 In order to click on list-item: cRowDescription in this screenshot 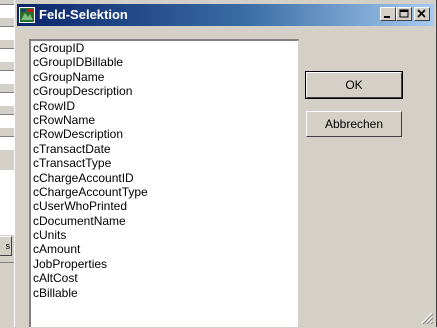, I will do `click(164, 134)`.